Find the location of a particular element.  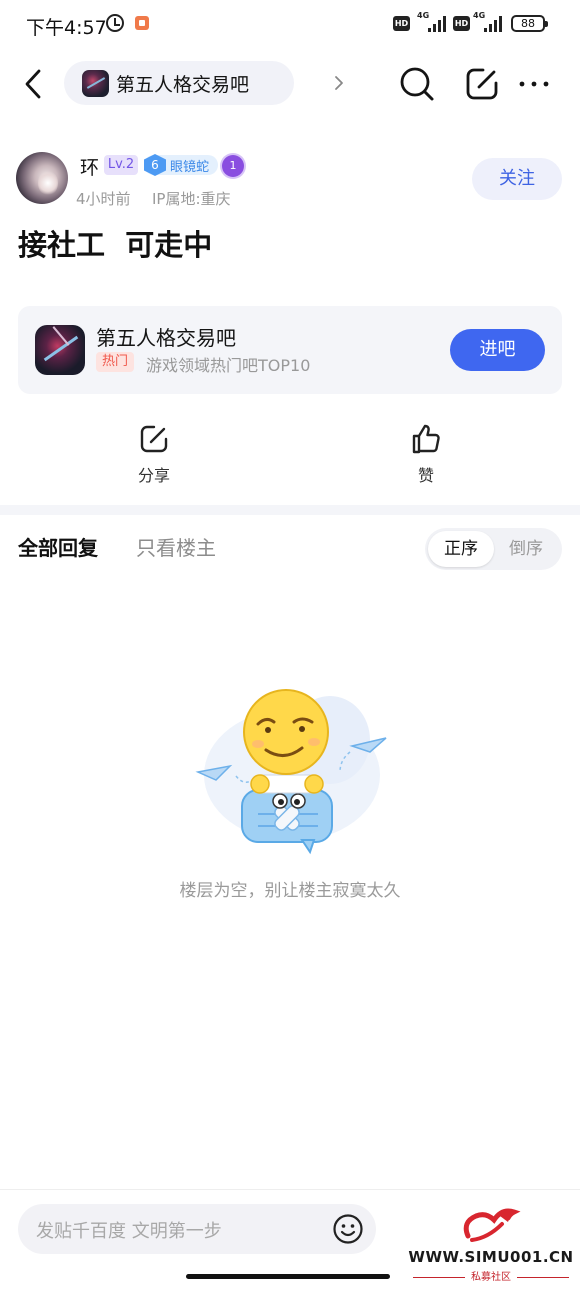

forum-chip: 第五人格交易吧 is located at coordinates (203, 83).